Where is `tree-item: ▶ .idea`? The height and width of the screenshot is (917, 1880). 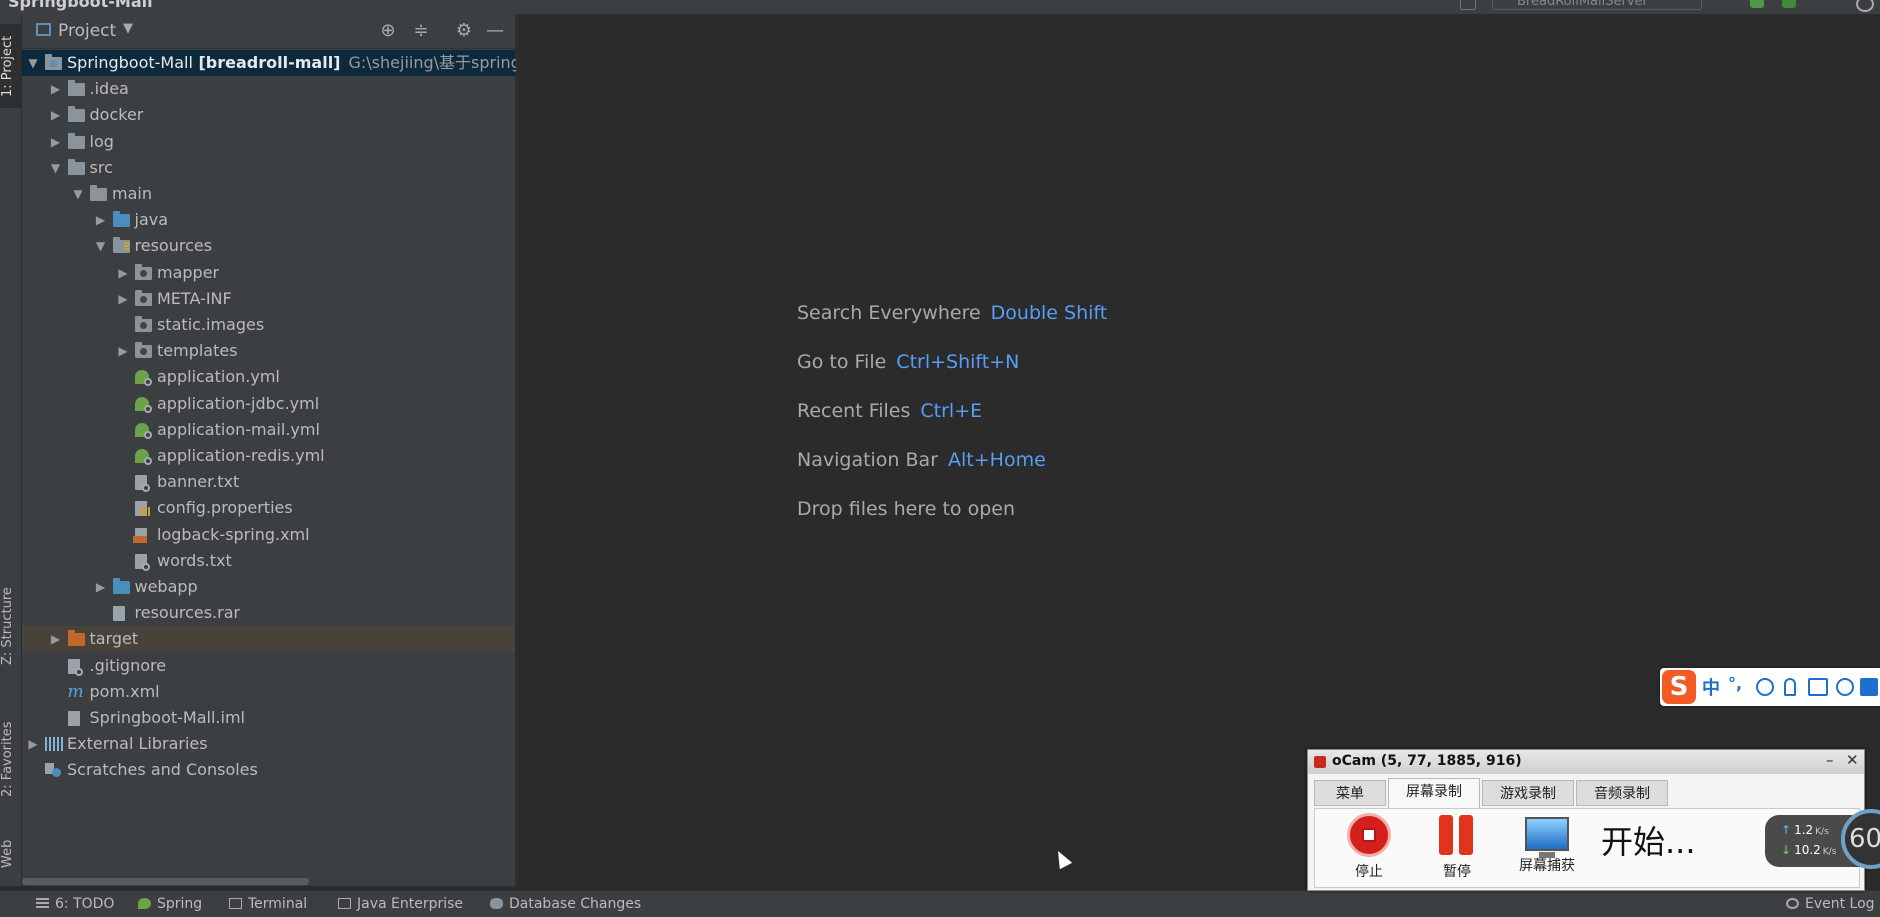
tree-item: ▶ .idea is located at coordinates (268, 89).